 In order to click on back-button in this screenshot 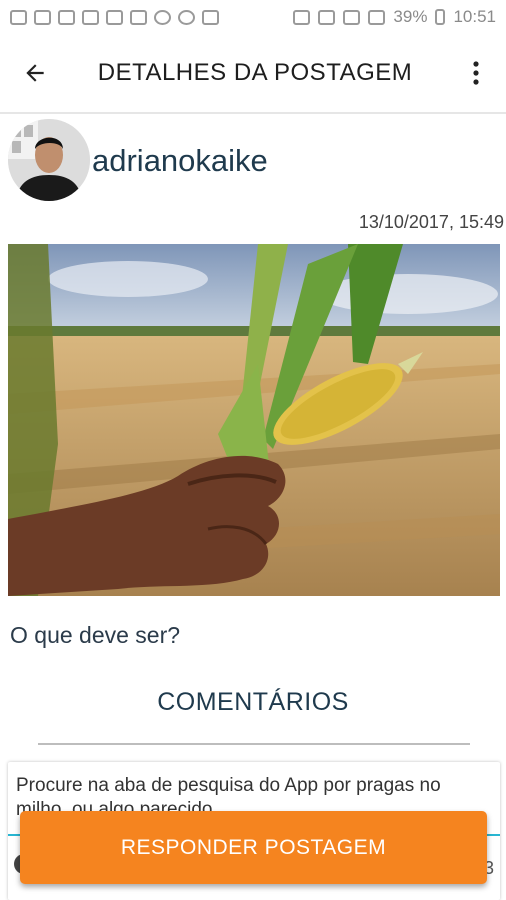, I will do `click(35, 73)`.